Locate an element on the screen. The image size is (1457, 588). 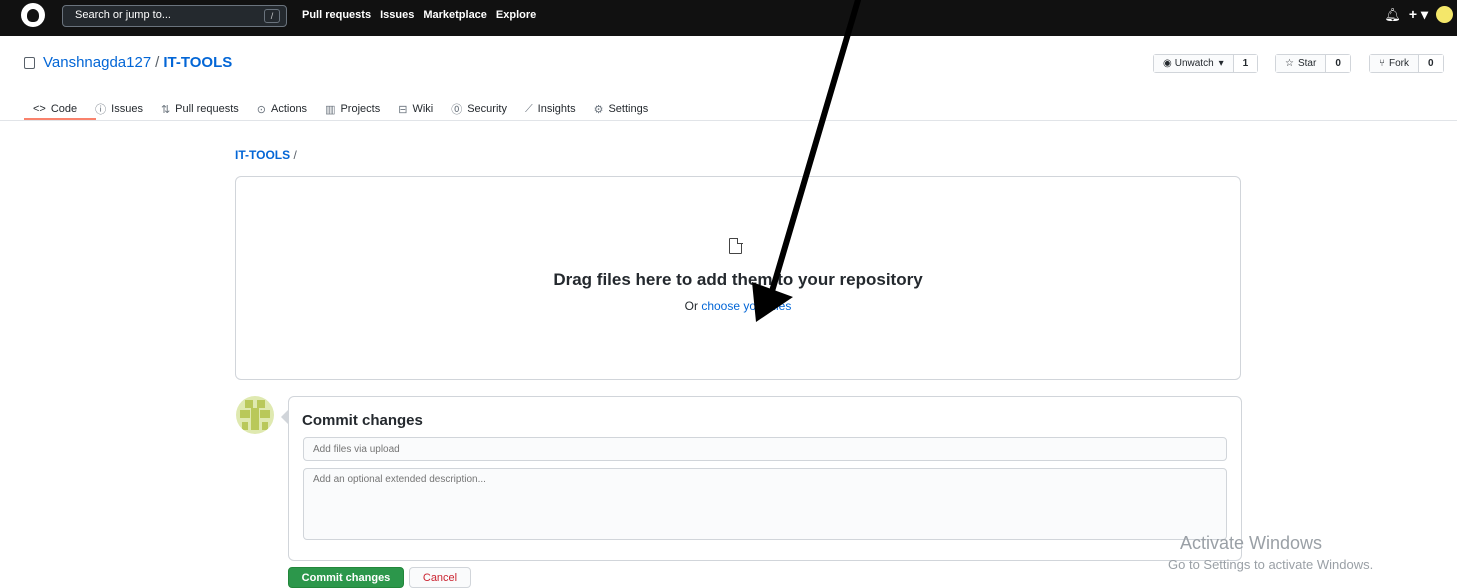
tab-label: Settings is located at coordinates (628, 109).